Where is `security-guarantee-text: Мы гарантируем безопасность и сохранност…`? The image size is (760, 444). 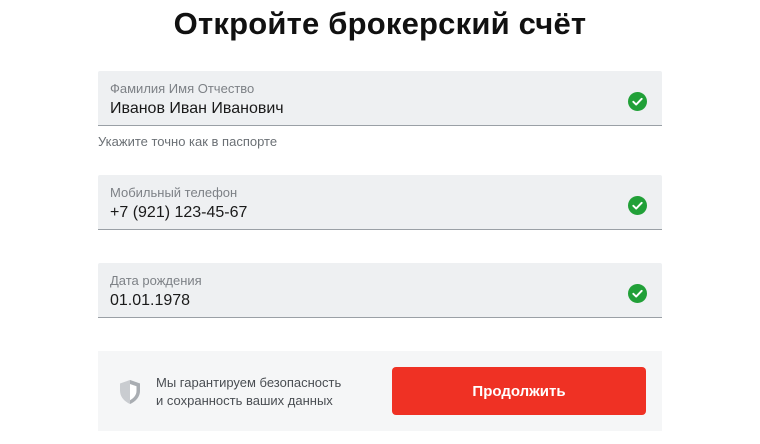
security-guarantee-text: Мы гарантируем безопасность и сохранност… is located at coordinates (248, 392).